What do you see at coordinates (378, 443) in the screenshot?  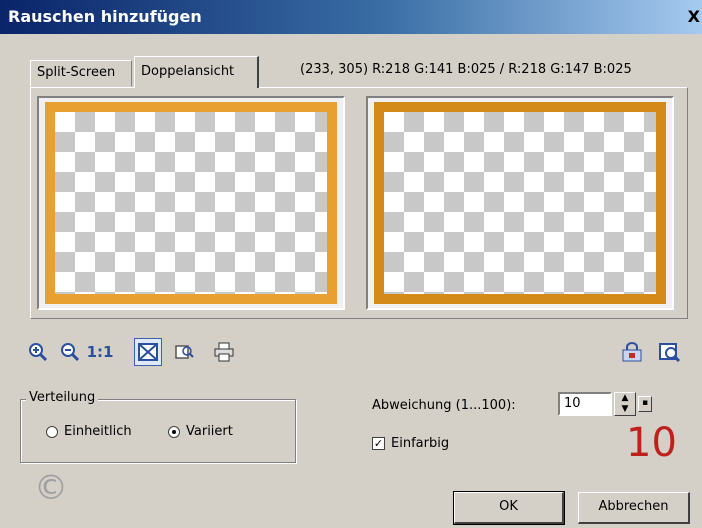 I see `checkbox-icon: ✓` at bounding box center [378, 443].